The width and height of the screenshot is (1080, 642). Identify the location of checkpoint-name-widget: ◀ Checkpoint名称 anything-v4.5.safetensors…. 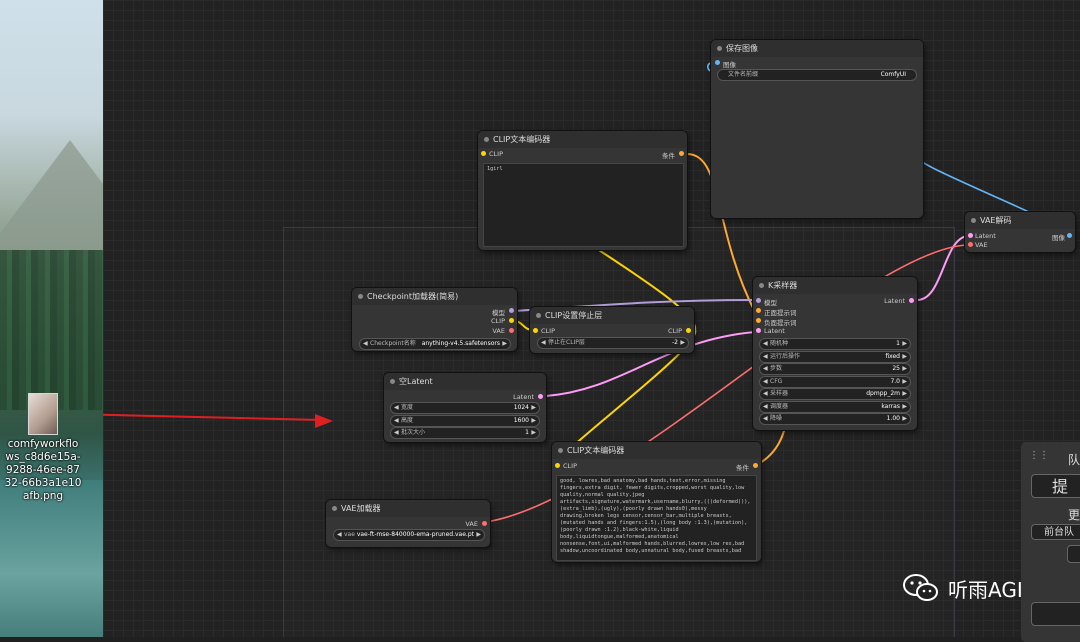
(435, 344).